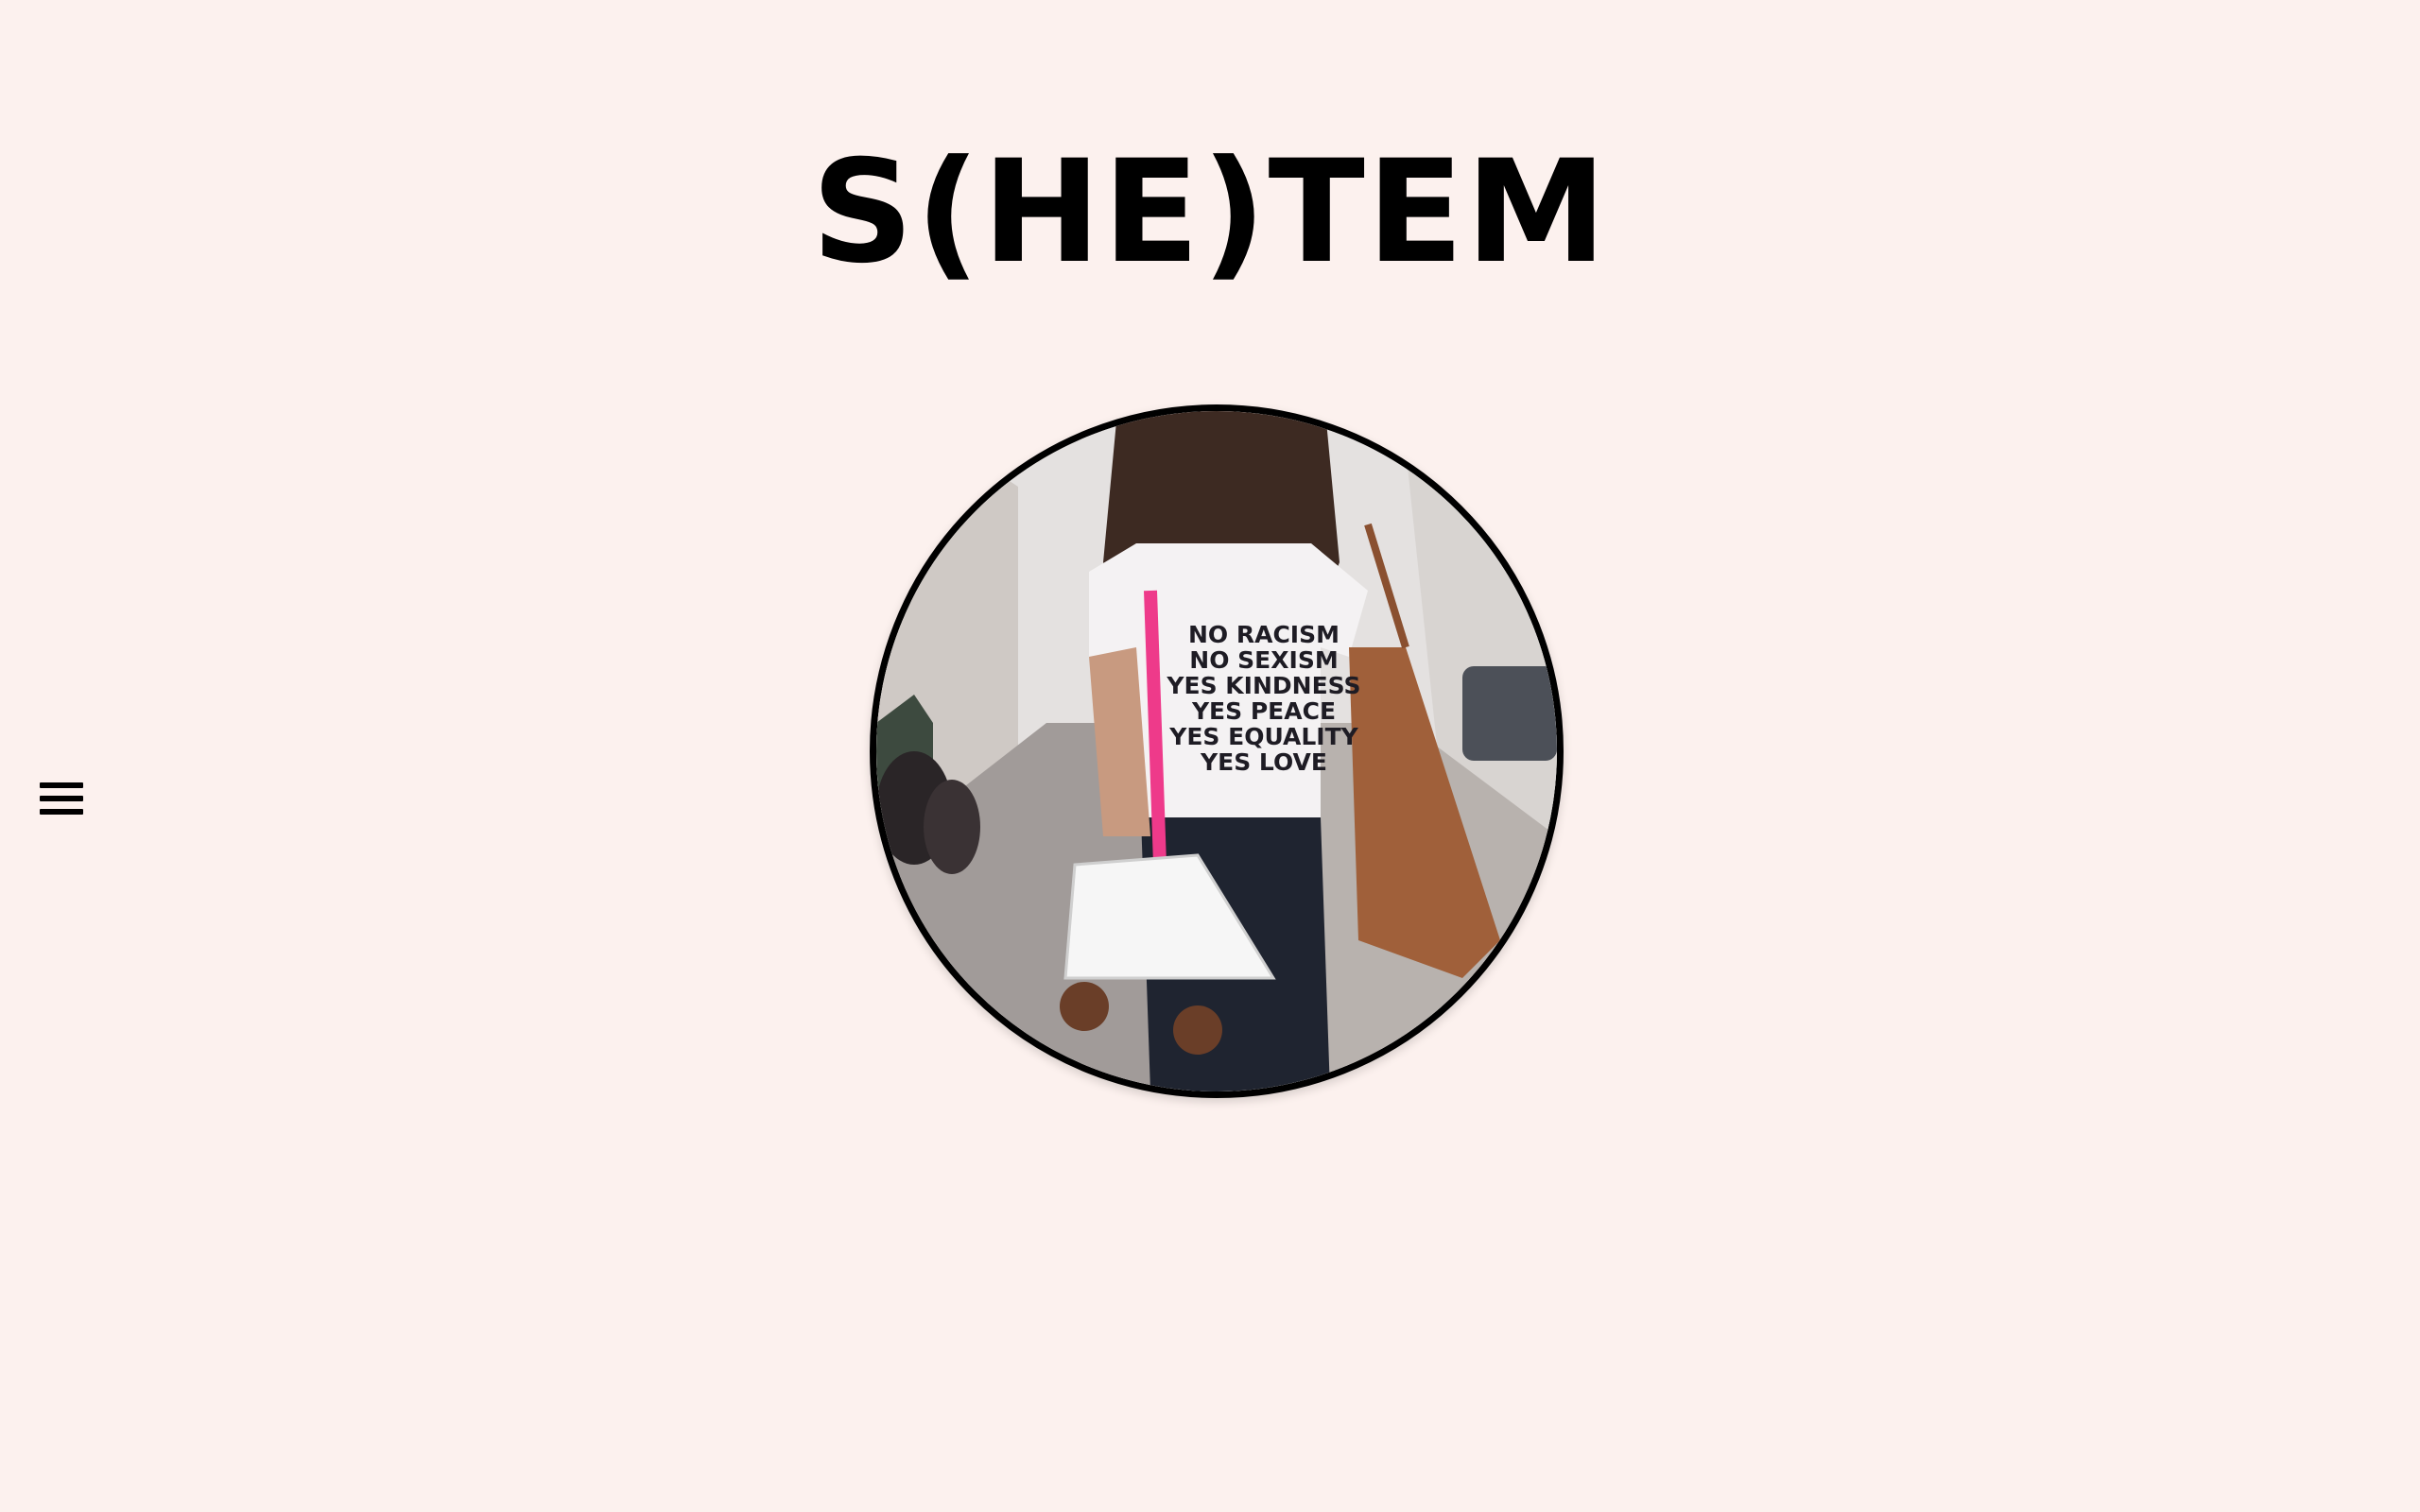  I want to click on menu-bar-middle, so click(61, 798).